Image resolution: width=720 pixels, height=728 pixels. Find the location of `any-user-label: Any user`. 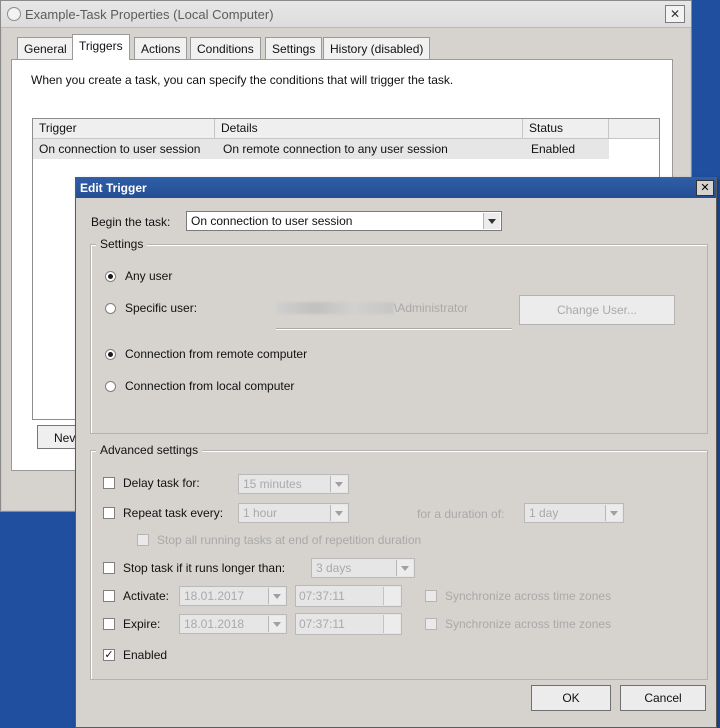

any-user-label: Any user is located at coordinates (148, 276).